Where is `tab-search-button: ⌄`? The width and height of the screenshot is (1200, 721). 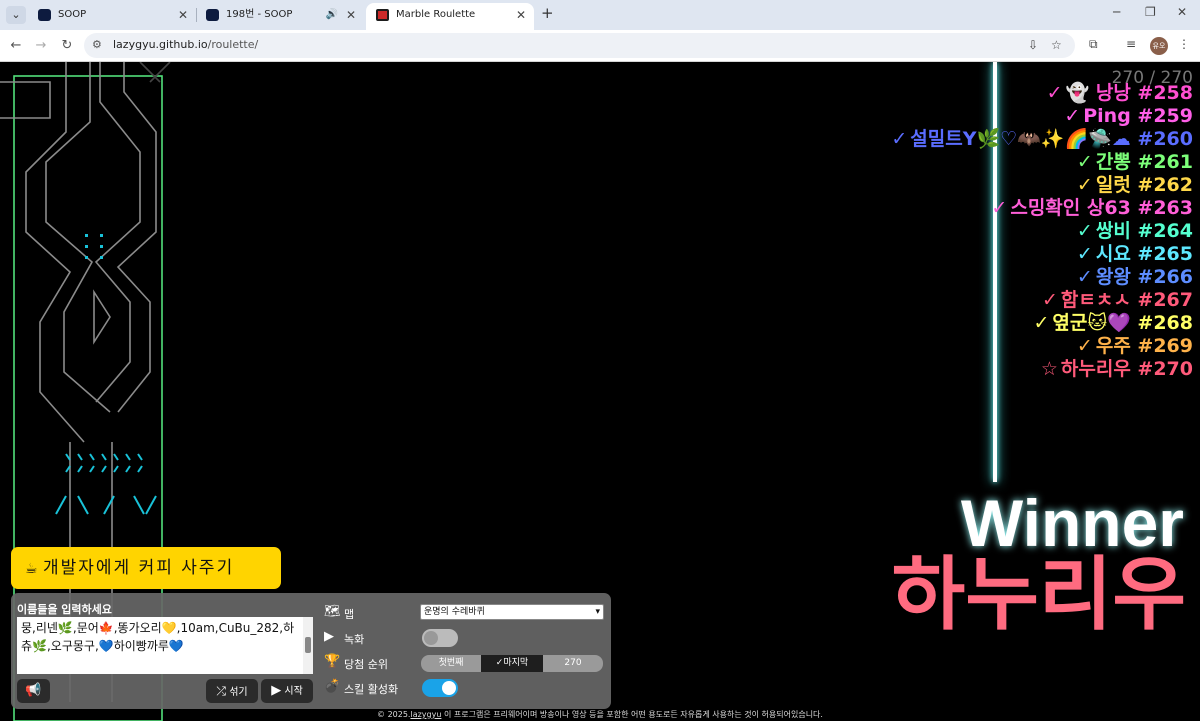 tab-search-button: ⌄ is located at coordinates (16, 15).